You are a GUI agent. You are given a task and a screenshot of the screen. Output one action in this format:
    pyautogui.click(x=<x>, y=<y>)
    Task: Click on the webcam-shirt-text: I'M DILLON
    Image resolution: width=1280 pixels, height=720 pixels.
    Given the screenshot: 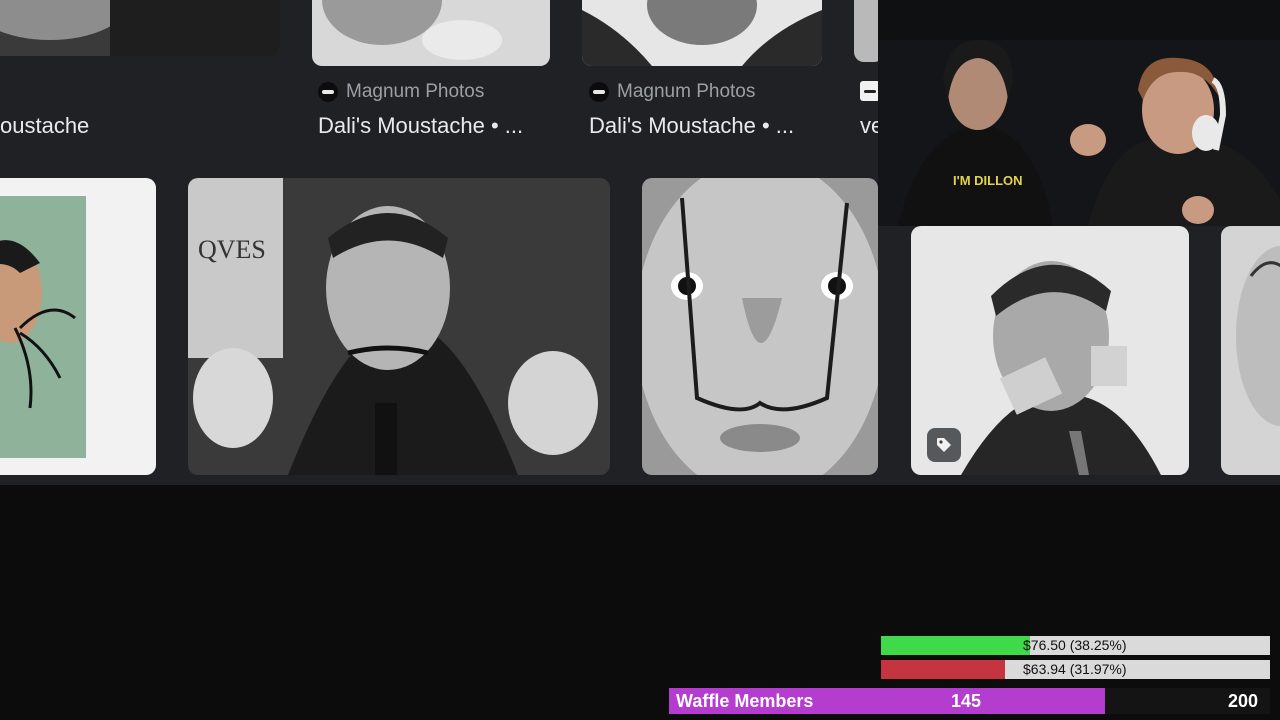 What is the action you would take?
    pyautogui.click(x=988, y=180)
    